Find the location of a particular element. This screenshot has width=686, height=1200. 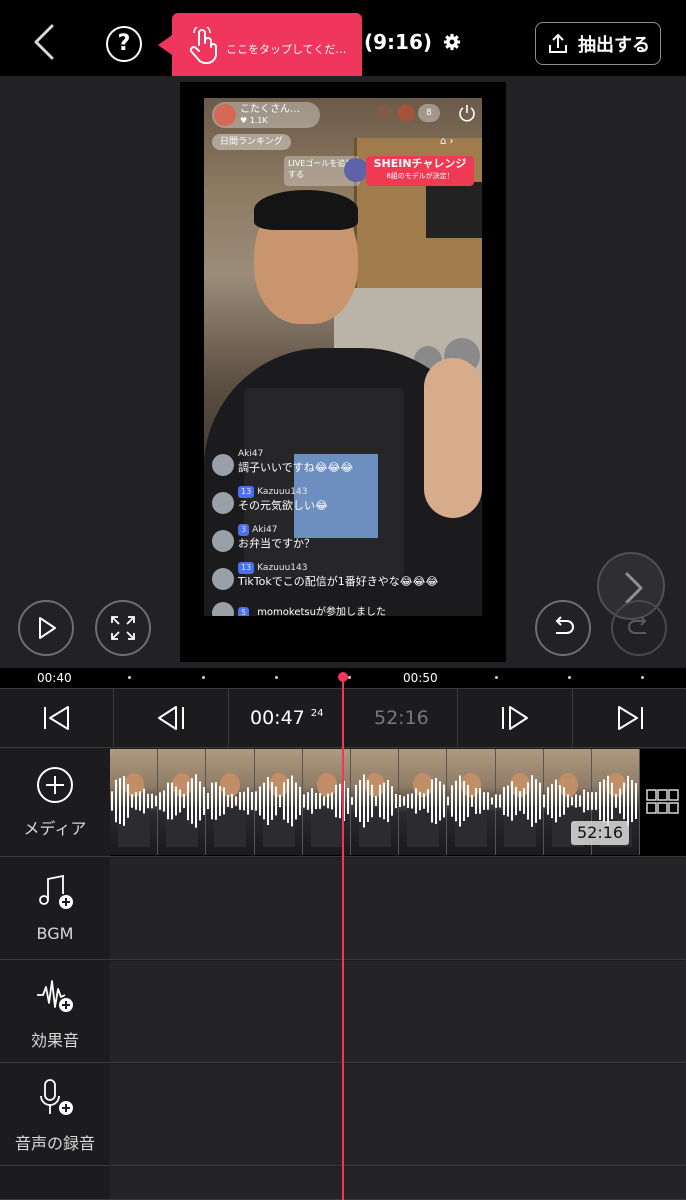

add-bgm-button: BGM is located at coordinates (55, 908).